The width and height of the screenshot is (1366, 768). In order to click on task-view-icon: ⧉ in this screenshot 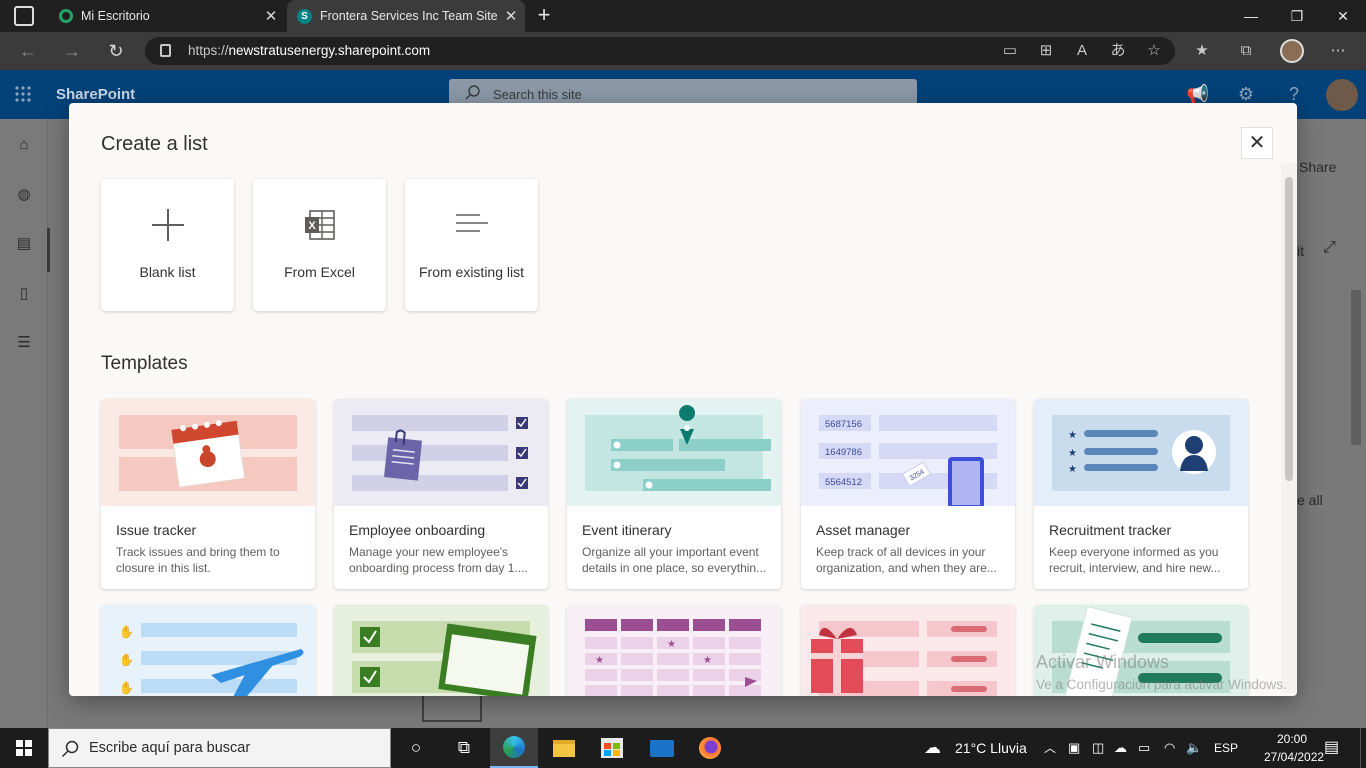, I will do `click(464, 748)`.